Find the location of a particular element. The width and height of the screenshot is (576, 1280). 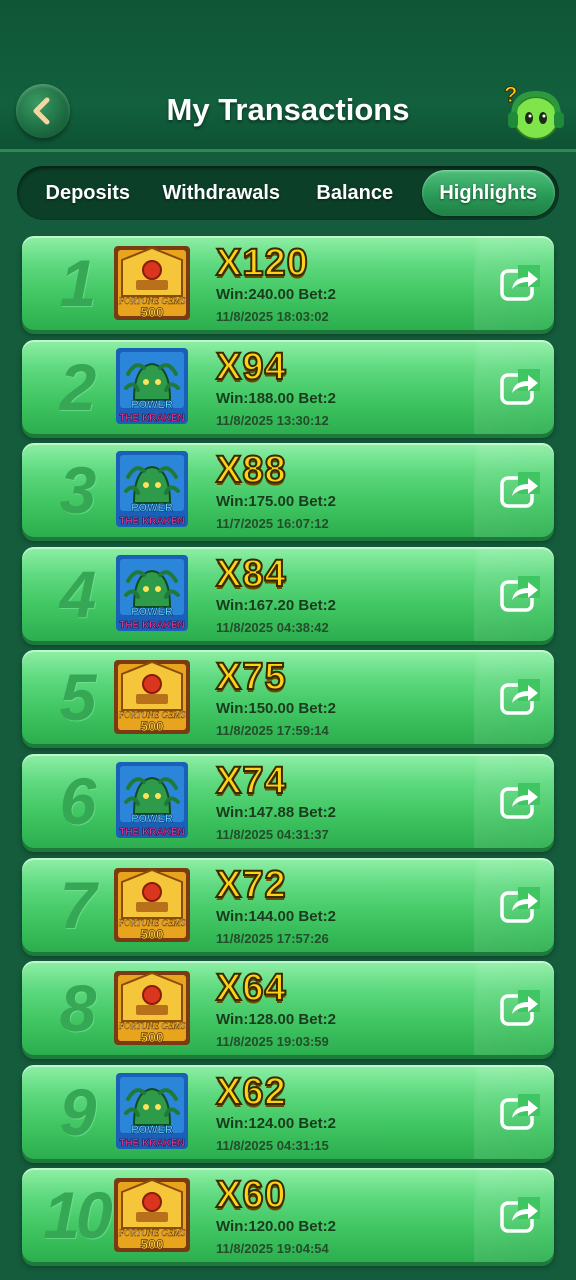

rank-number: 1 is located at coordinates (78, 283).